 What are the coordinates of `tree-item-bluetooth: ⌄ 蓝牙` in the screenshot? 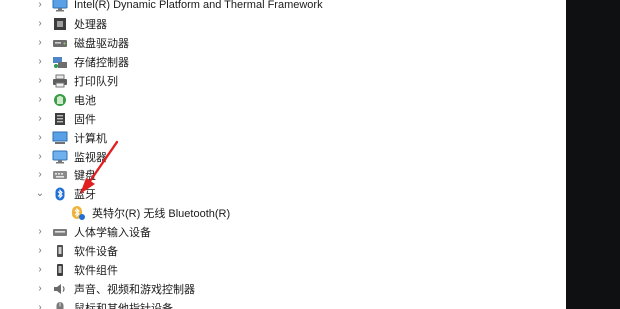 It's located at (283, 194).